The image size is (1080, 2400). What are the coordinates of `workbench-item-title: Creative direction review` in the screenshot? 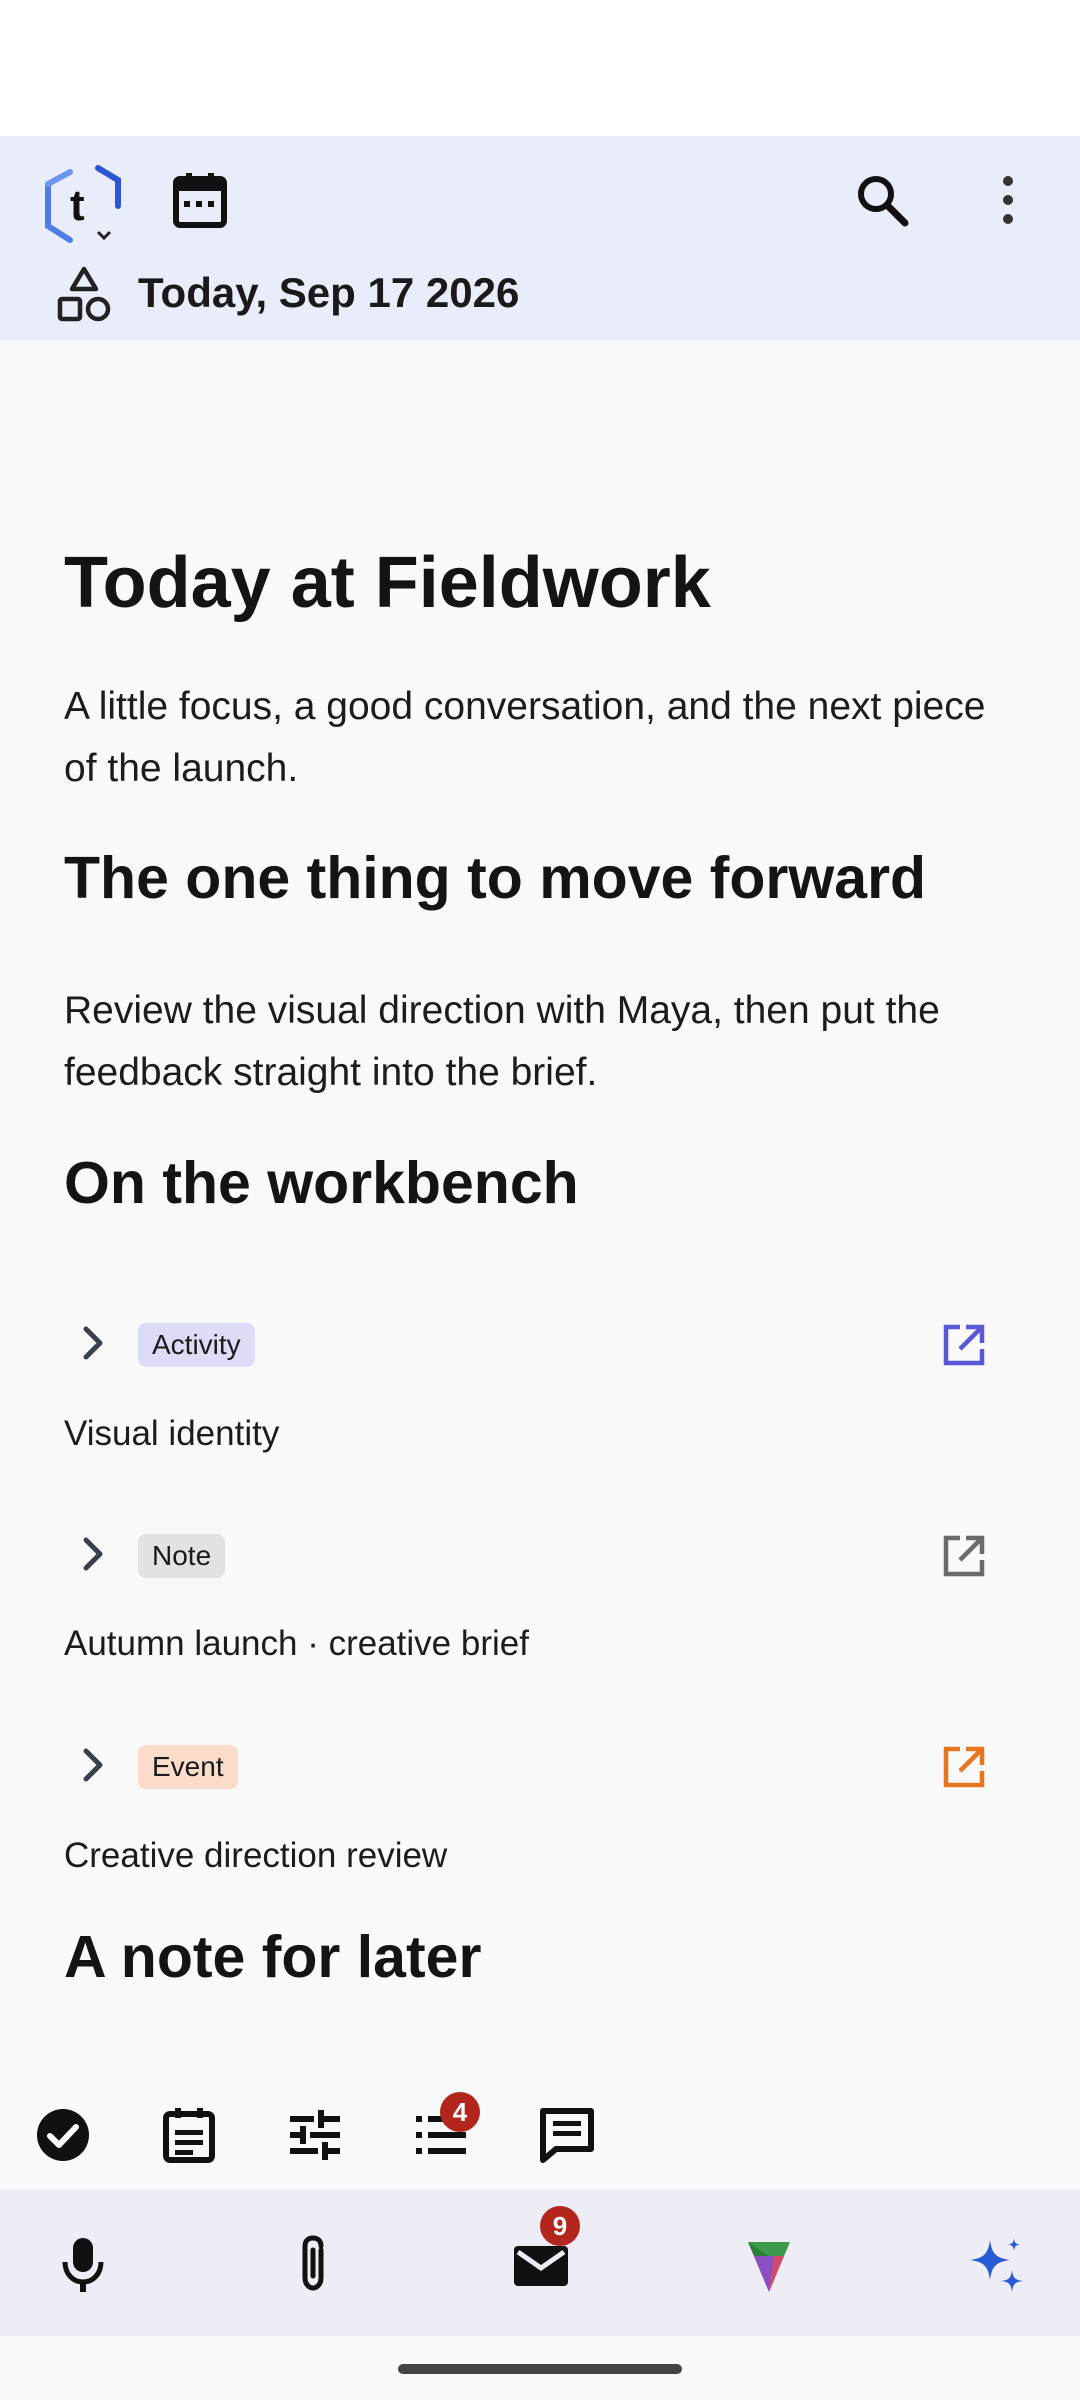 It's located at (255, 1856).